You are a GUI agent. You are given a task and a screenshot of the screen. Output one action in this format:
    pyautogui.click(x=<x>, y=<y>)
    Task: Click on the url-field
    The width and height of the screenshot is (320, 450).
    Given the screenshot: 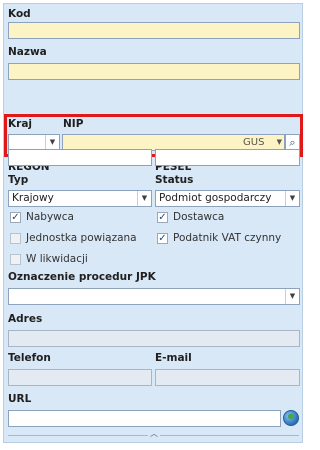 What is the action you would take?
    pyautogui.click(x=144, y=418)
    